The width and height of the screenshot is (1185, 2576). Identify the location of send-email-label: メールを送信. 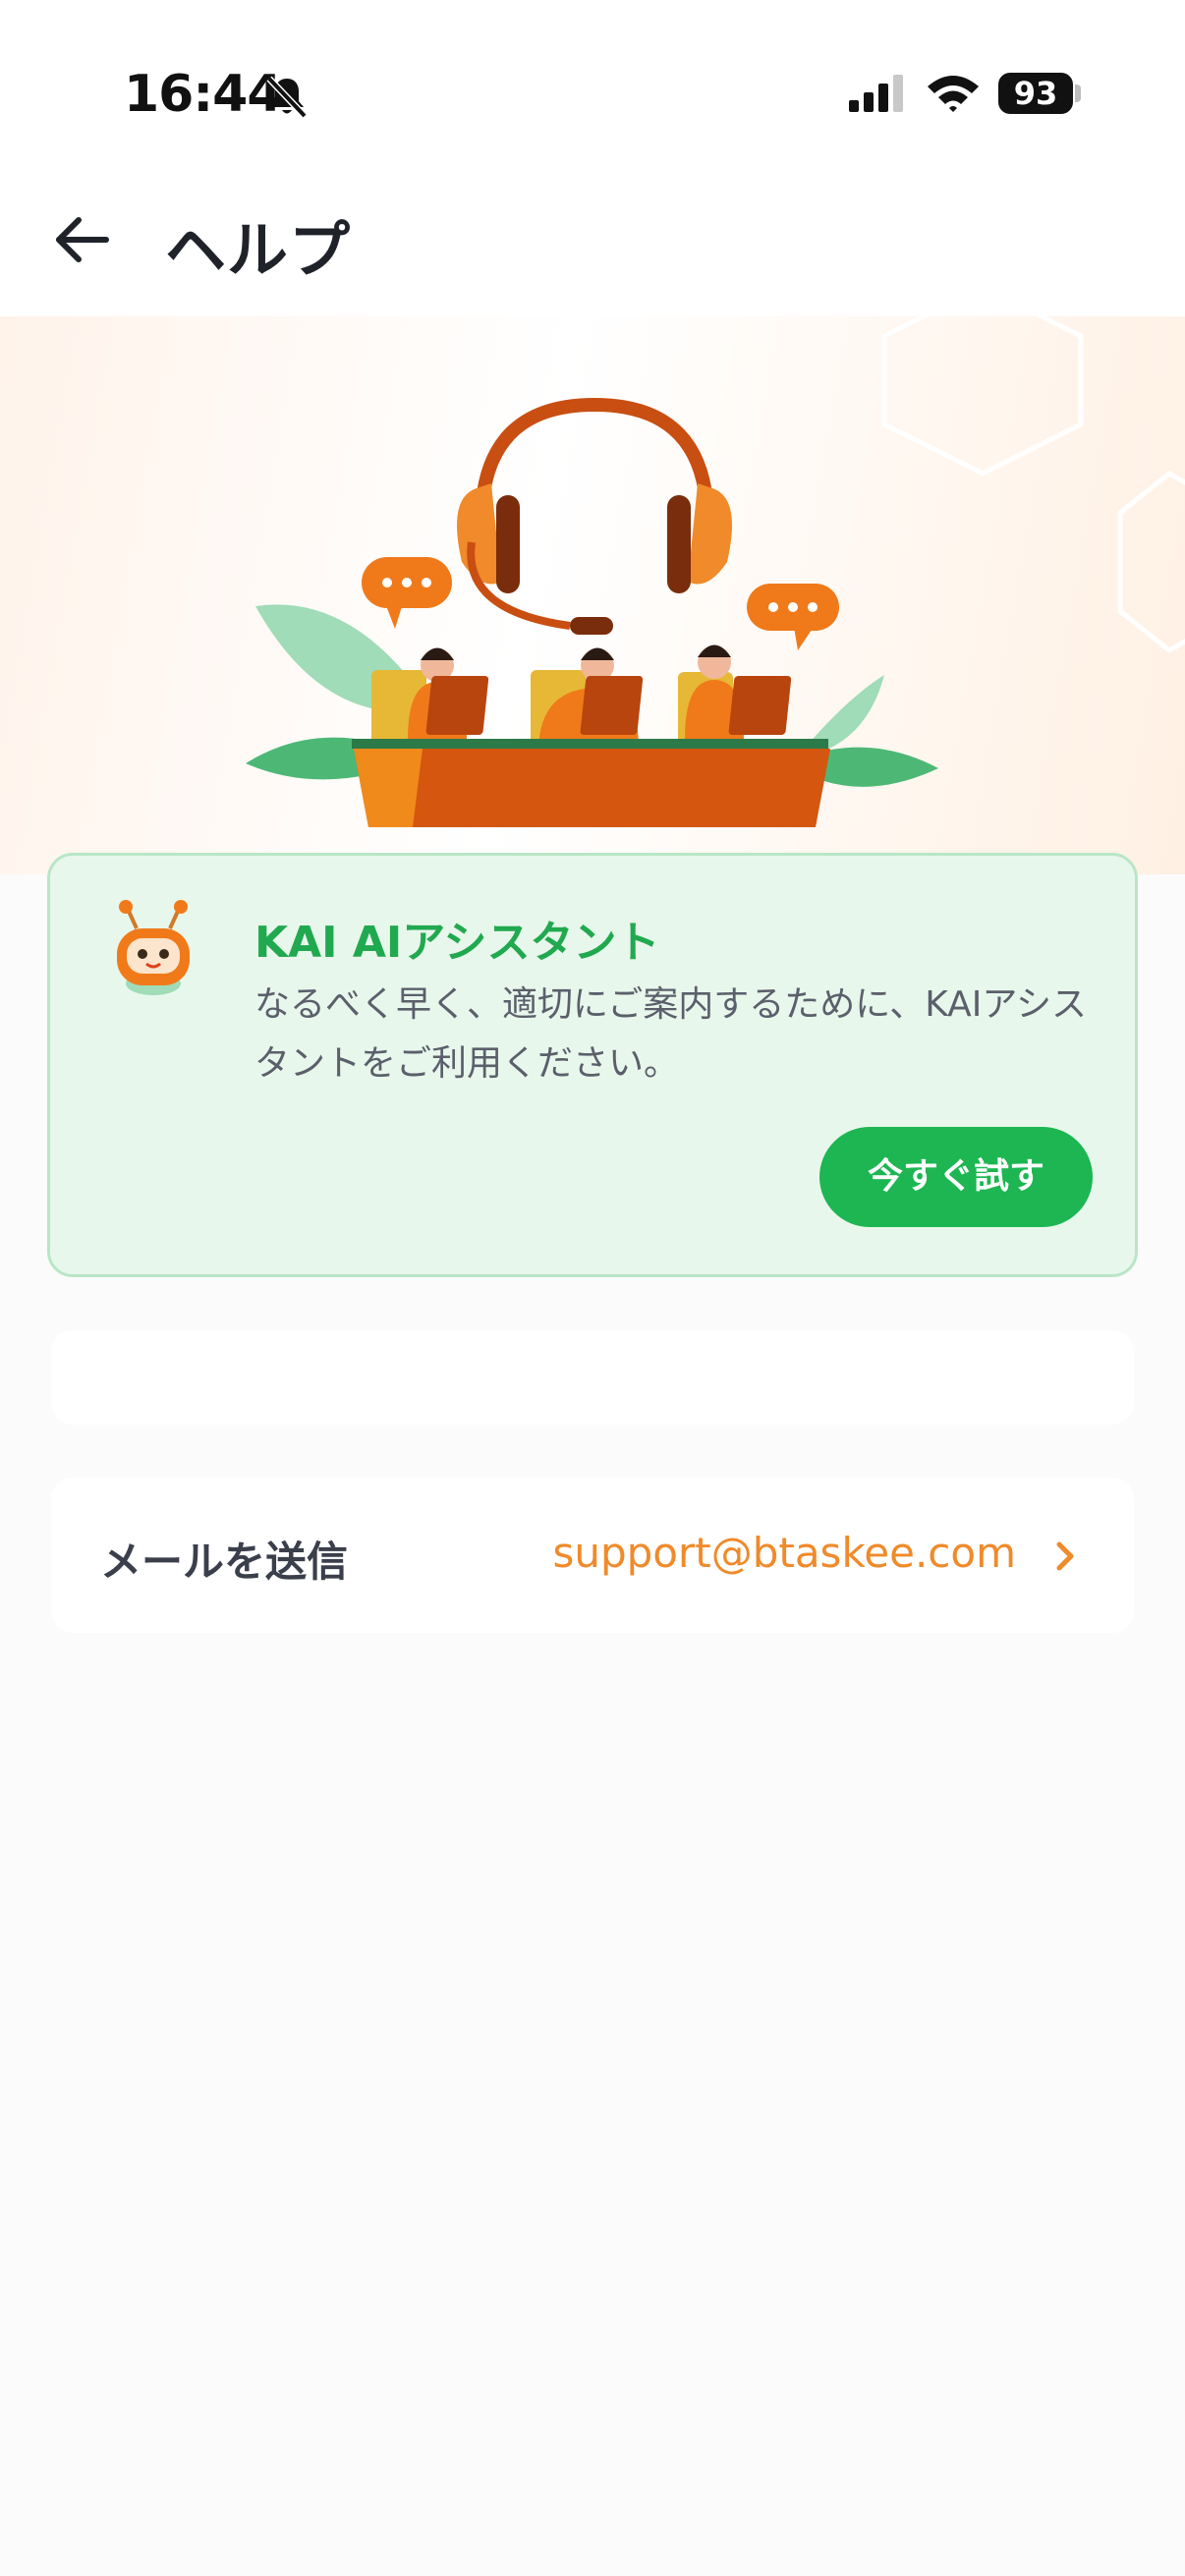
(225, 1562).